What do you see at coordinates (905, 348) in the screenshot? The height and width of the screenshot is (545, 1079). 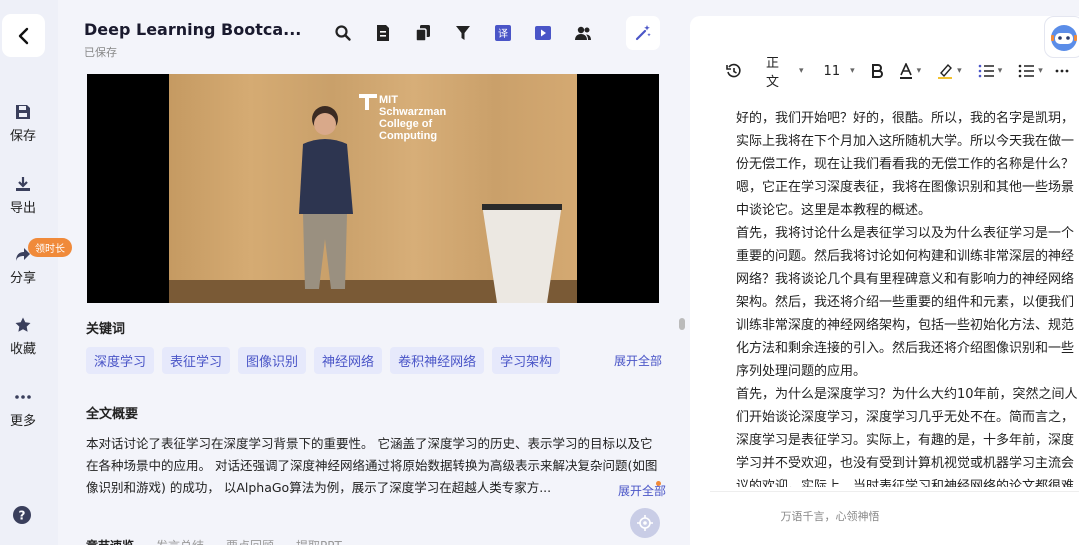 I see `transcript-line: 化方法和剩余连接的引入。然后我还将介绍图像识别和一些` at bounding box center [905, 348].